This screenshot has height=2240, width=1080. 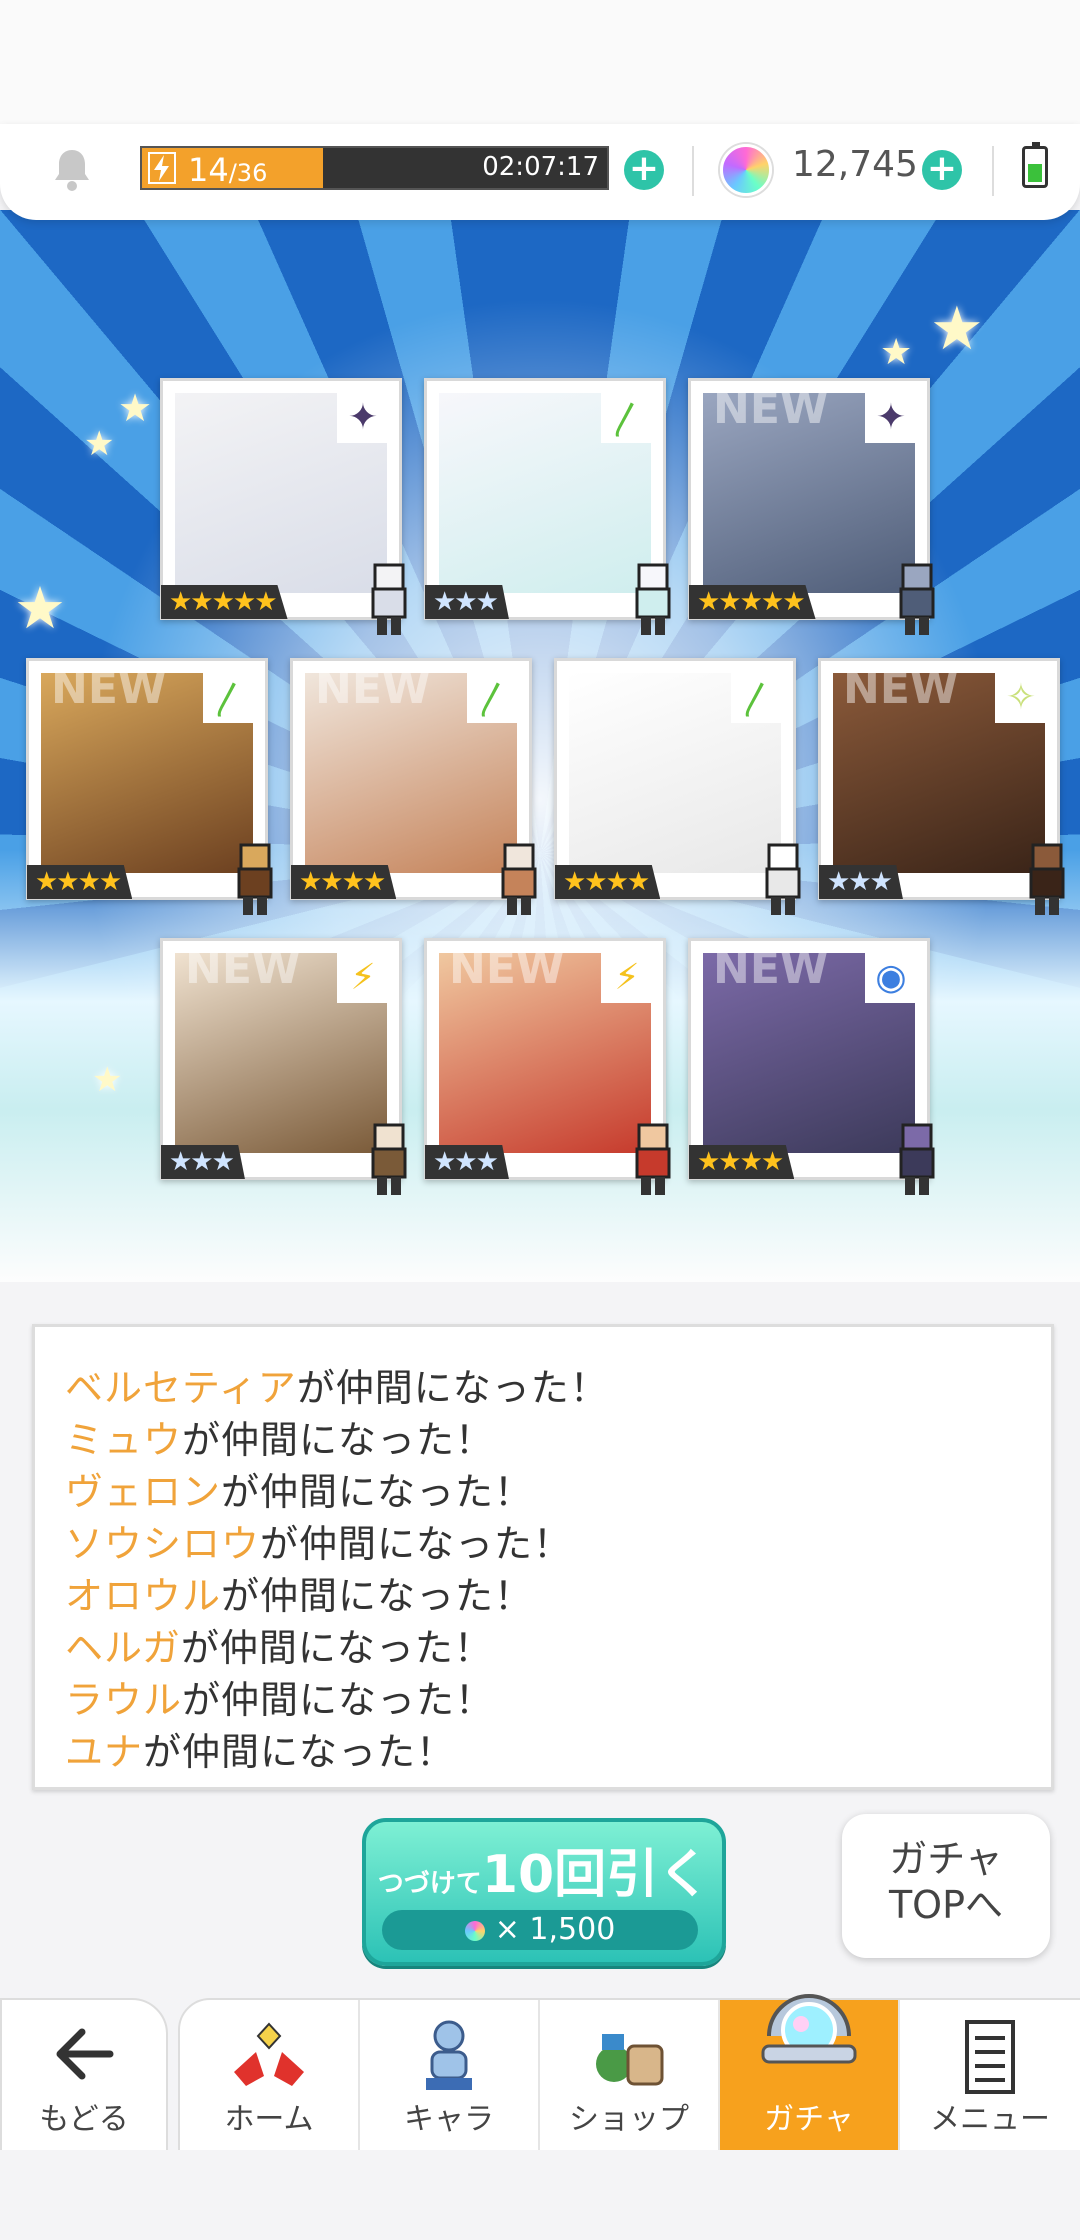 I want to click on character-card: 〳 ★★★, so click(x=547, y=506).